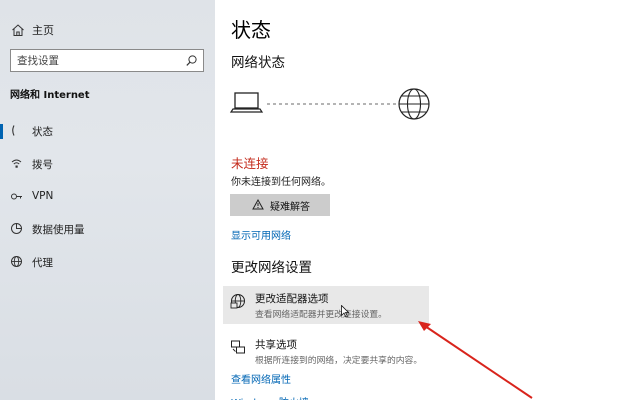 Image resolution: width=635 pixels, height=400 pixels. I want to click on network-status-heading: 网络状态, so click(258, 63).